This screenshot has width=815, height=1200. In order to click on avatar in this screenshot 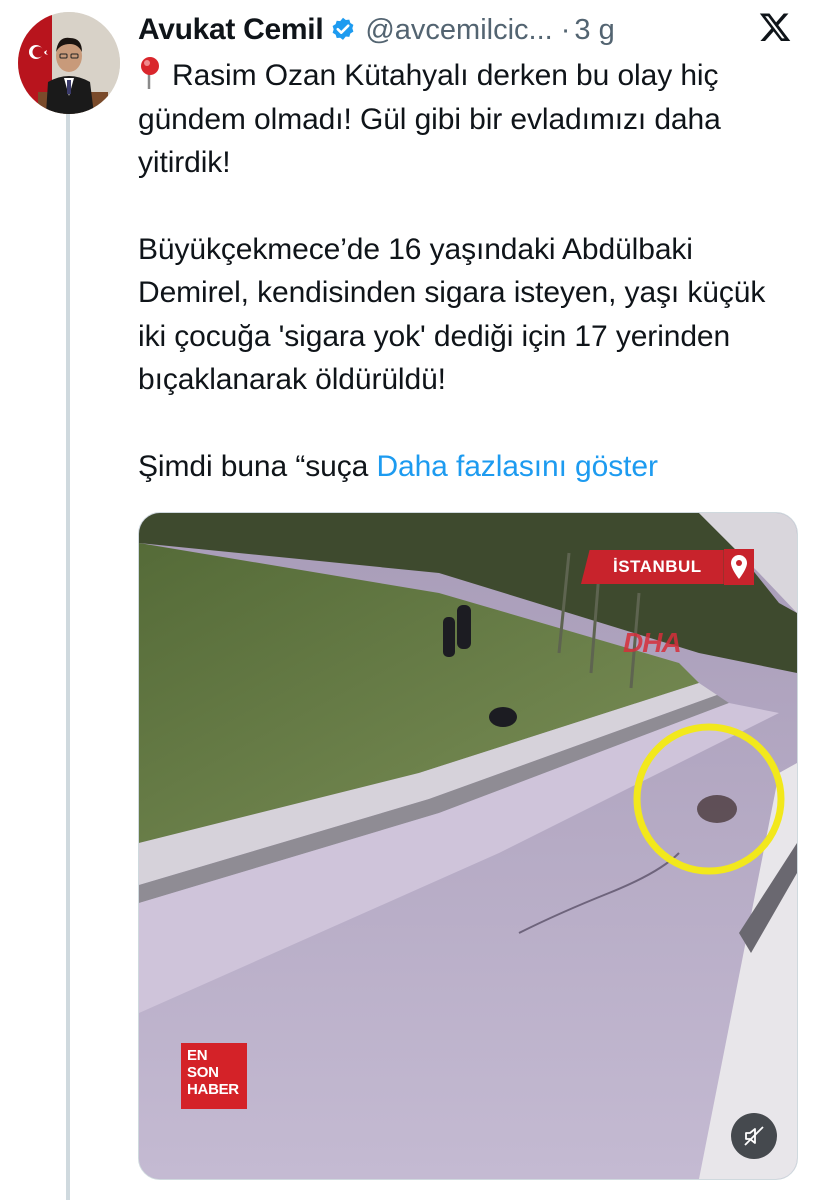, I will do `click(69, 63)`.